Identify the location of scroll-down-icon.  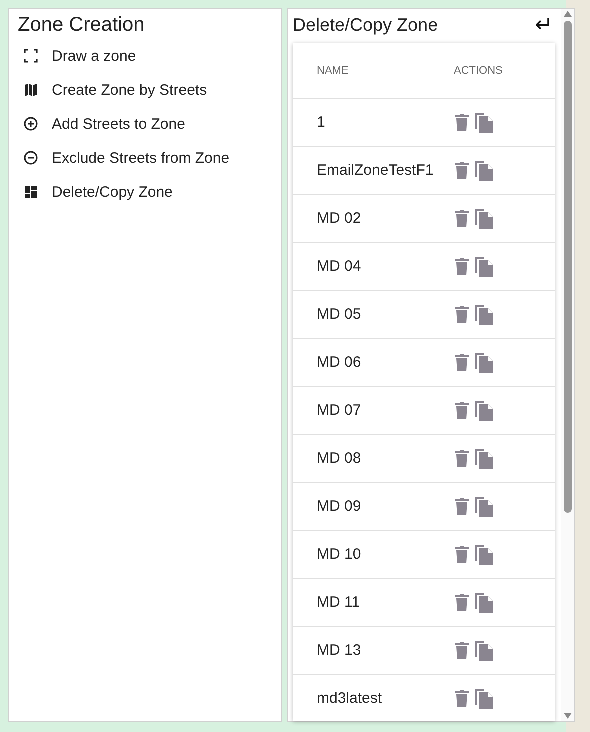
(568, 716).